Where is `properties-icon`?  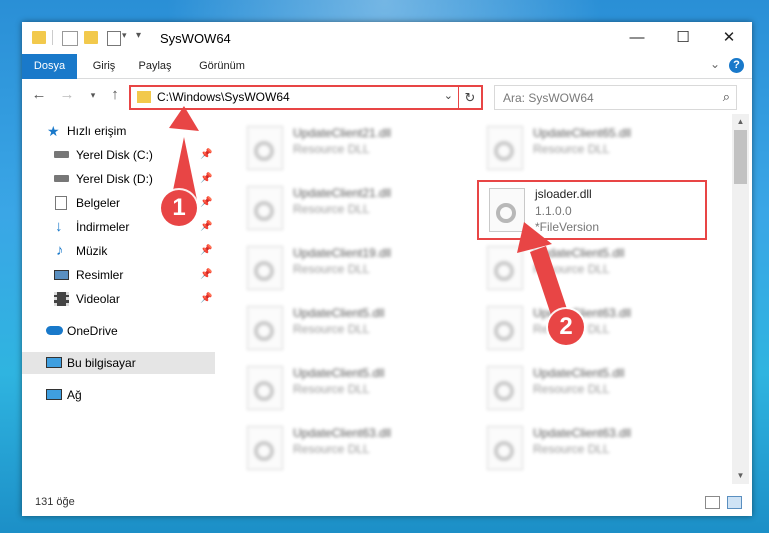
properties-icon is located at coordinates (70, 38).